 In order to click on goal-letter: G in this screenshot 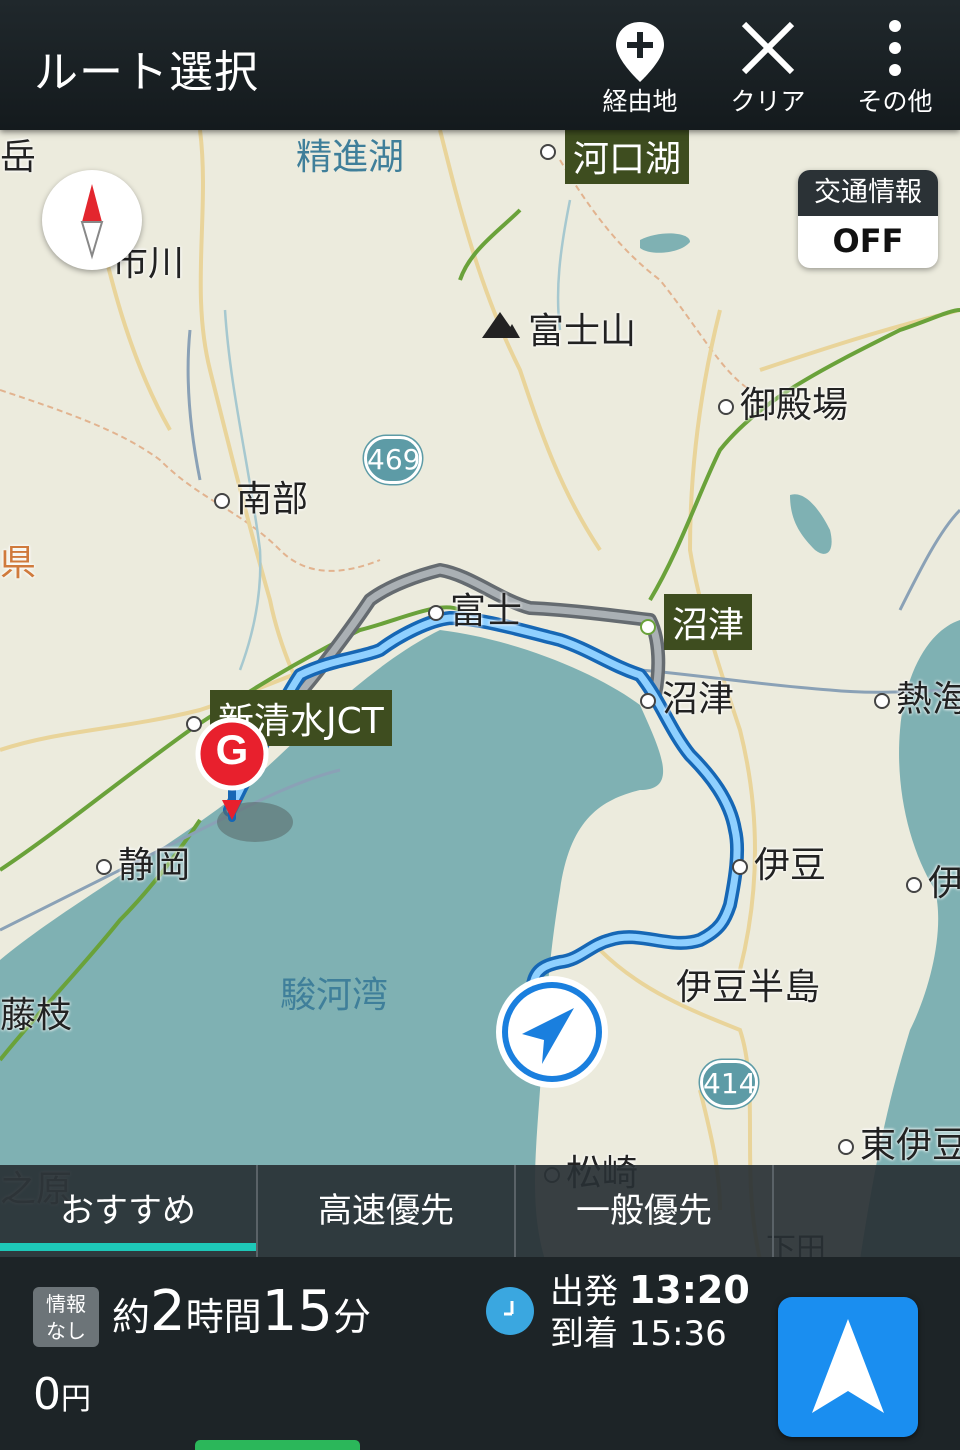, I will do `click(232, 749)`.